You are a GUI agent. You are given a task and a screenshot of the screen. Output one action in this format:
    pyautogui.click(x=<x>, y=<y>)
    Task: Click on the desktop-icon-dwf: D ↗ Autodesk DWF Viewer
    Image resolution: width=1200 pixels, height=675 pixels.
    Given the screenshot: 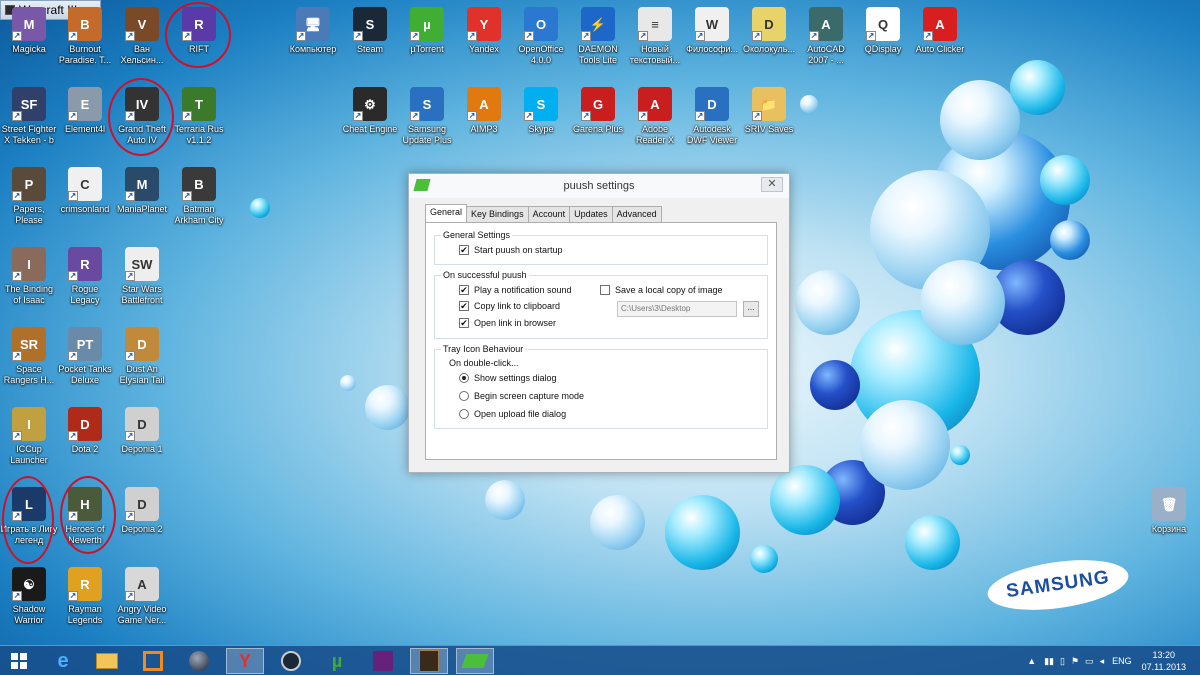 What is the action you would take?
    pyautogui.click(x=712, y=116)
    